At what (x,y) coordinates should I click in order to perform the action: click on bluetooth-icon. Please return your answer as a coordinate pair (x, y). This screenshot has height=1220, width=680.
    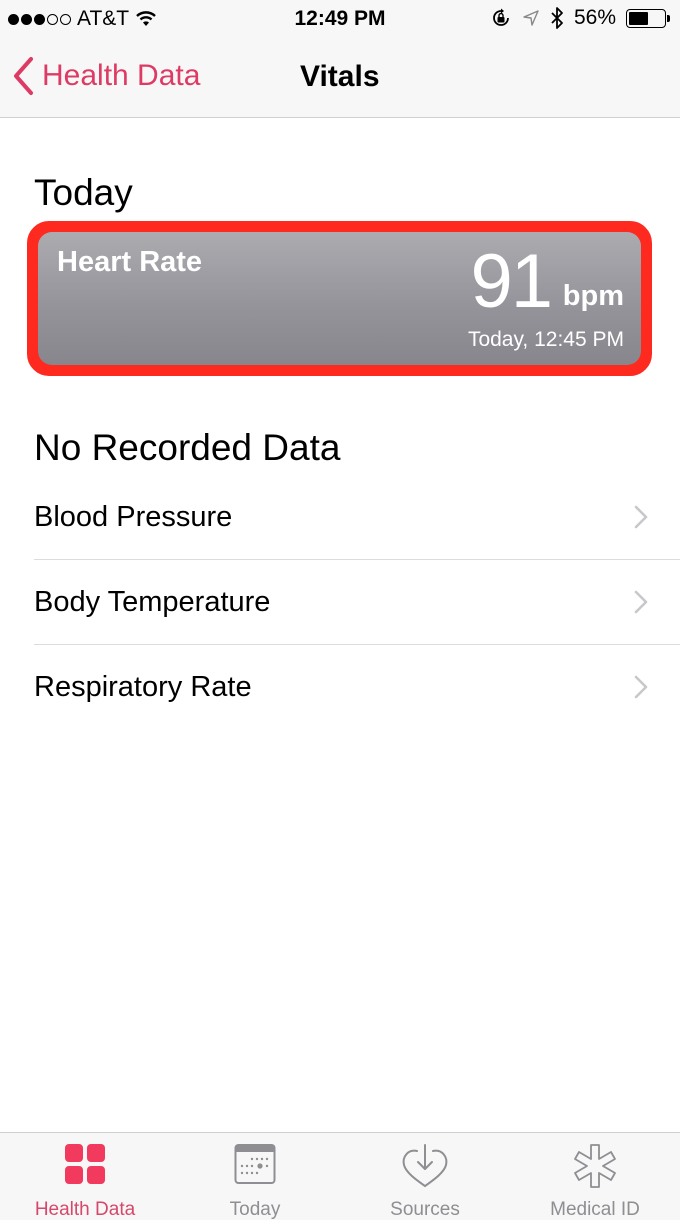
    Looking at the image, I should click on (557, 18).